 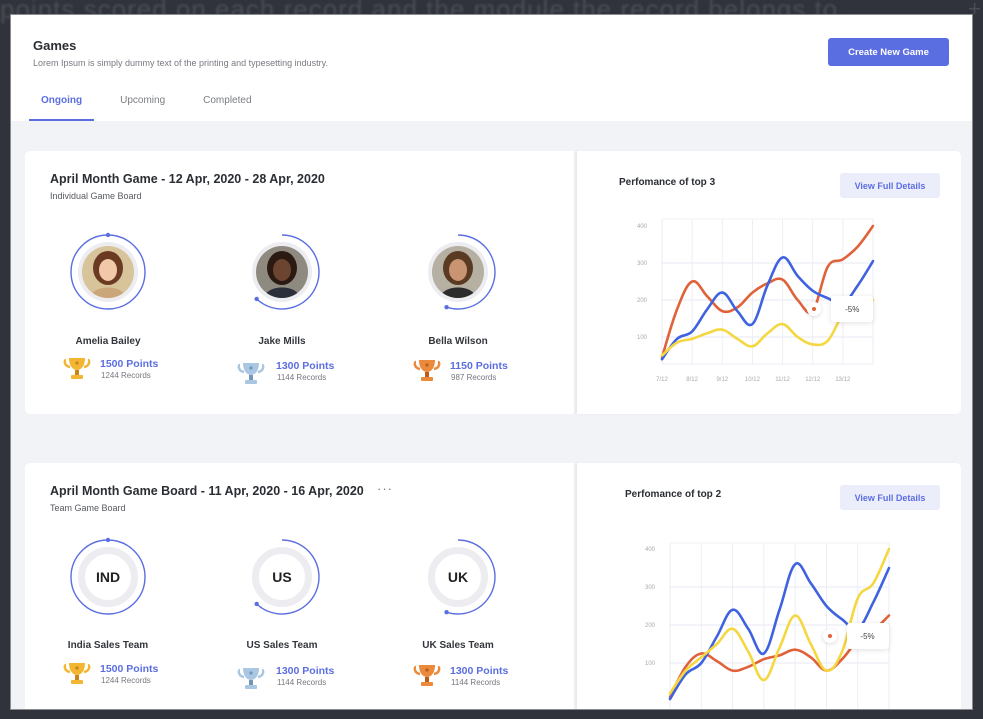 What do you see at coordinates (843, 380) in the screenshot?
I see `x-tick-label: 13/12` at bounding box center [843, 380].